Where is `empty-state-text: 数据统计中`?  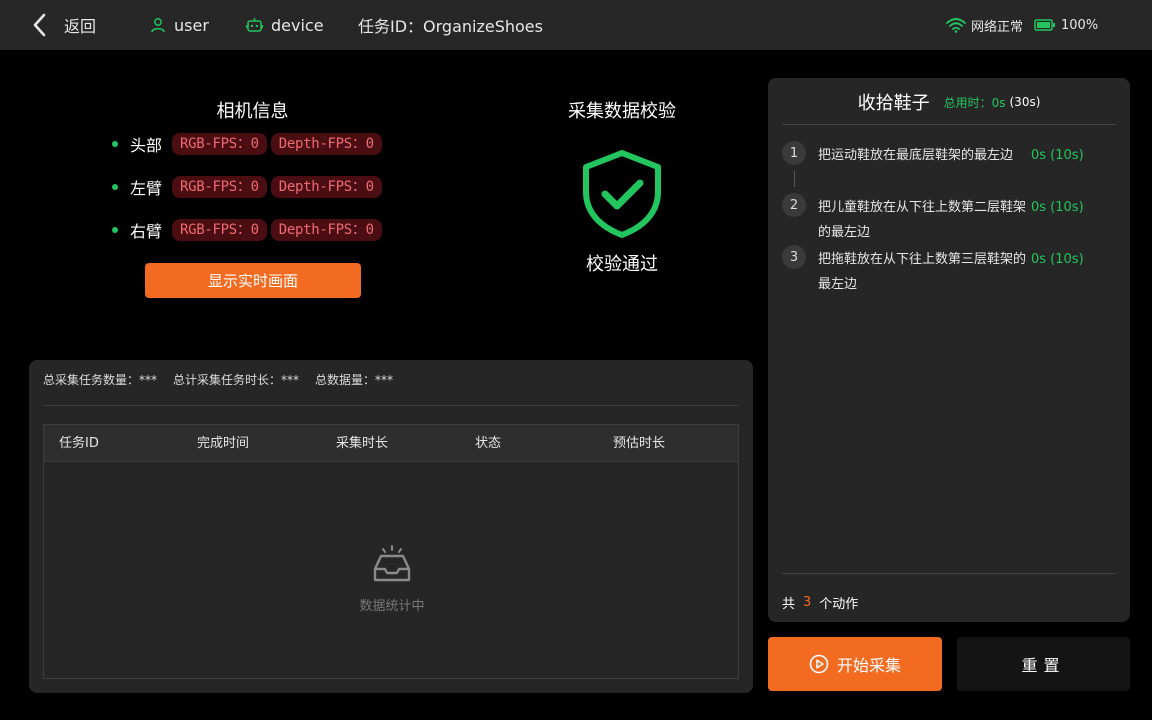 empty-state-text: 数据统计中 is located at coordinates (392, 606).